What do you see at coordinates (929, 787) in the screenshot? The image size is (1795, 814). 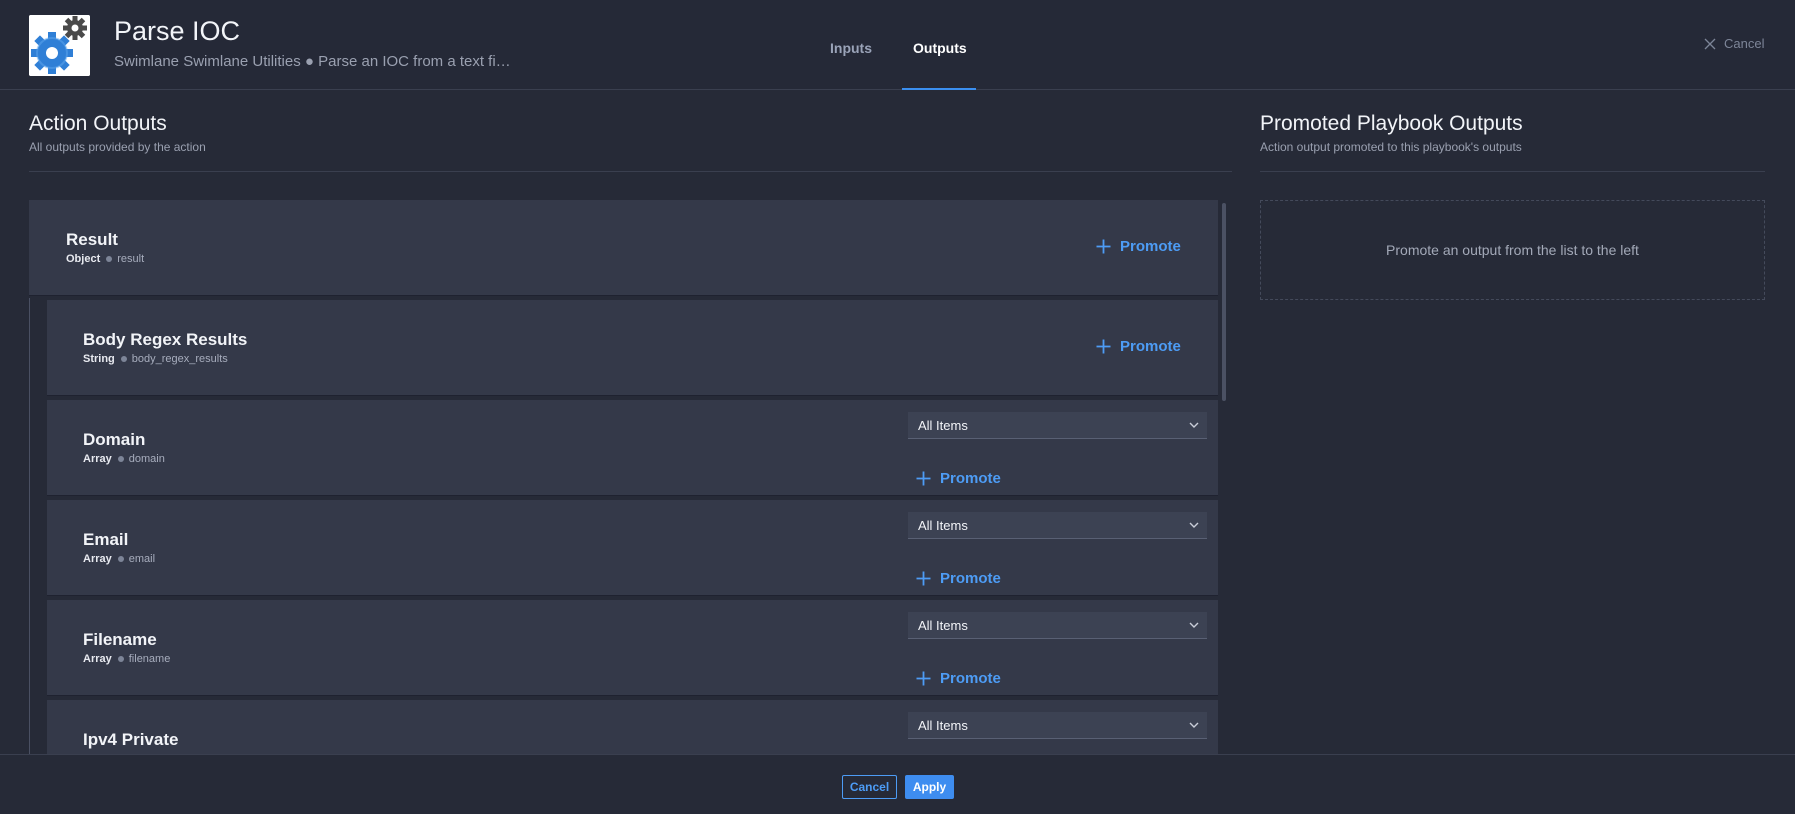 I see `apply-button: Apply` at bounding box center [929, 787].